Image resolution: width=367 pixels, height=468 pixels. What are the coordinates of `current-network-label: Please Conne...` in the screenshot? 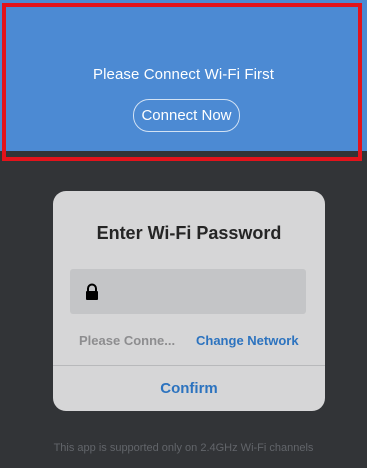 It's located at (127, 340).